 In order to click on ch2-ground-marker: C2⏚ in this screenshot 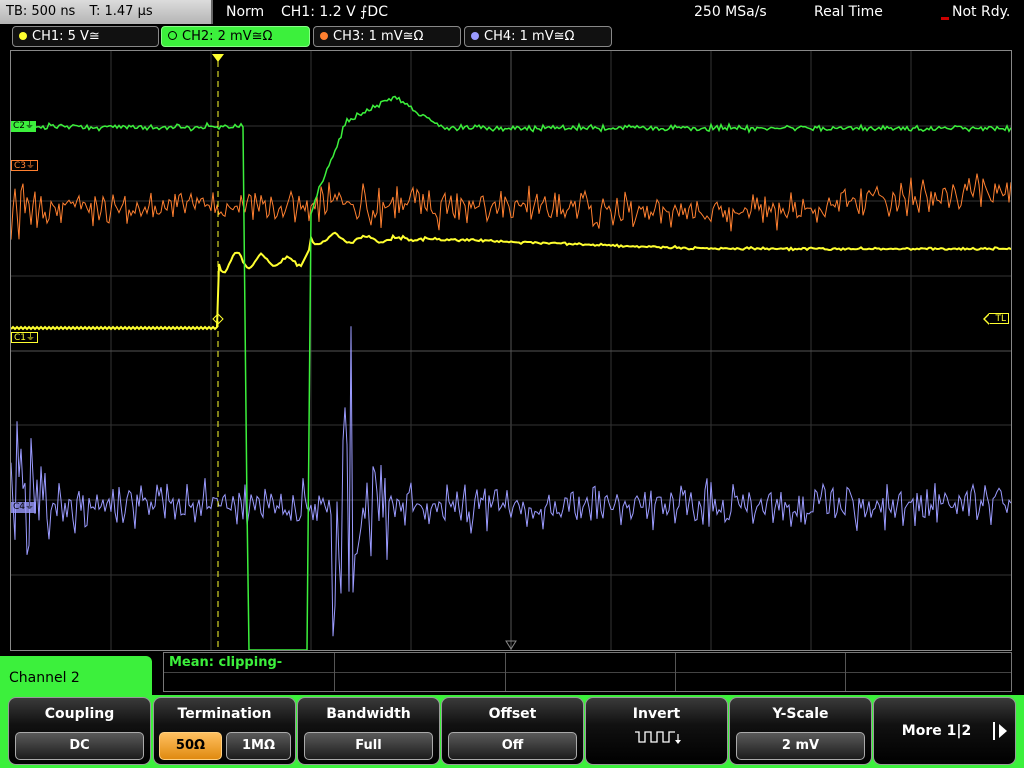, I will do `click(24, 126)`.